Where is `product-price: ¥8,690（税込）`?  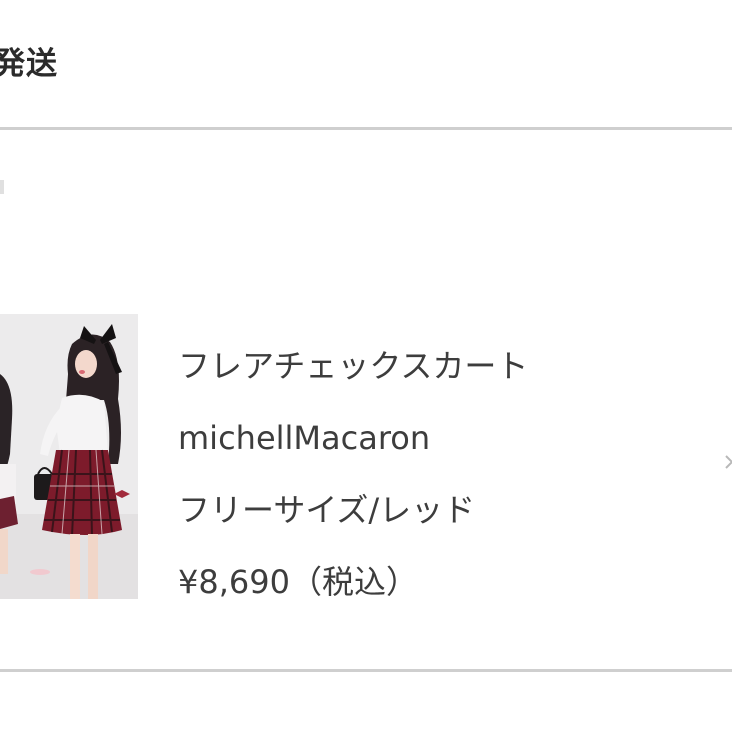
product-price: ¥8,690（税込） is located at coordinates (298, 582).